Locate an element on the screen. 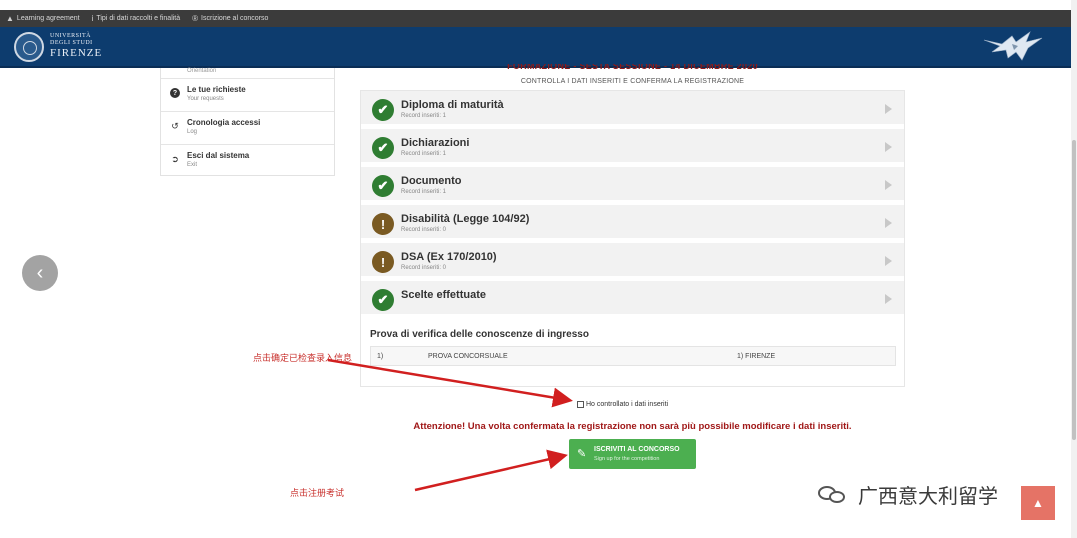 This screenshot has width=1077, height=538. pencil-icon: ✎ is located at coordinates (582, 454).